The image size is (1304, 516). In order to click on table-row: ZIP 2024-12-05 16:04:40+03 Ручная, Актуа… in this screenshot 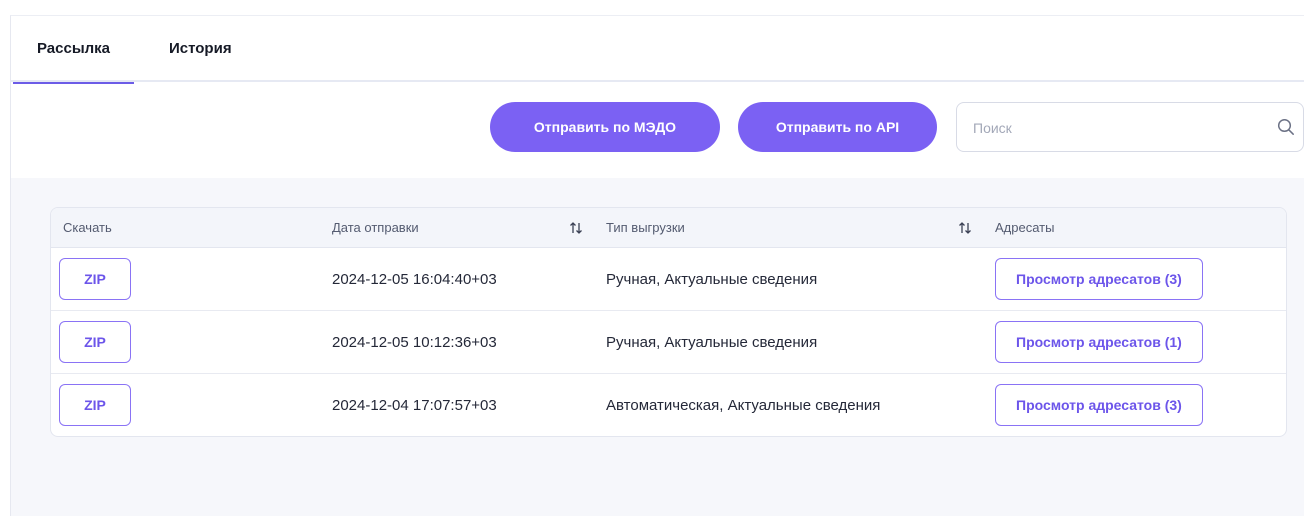, I will do `click(668, 279)`.